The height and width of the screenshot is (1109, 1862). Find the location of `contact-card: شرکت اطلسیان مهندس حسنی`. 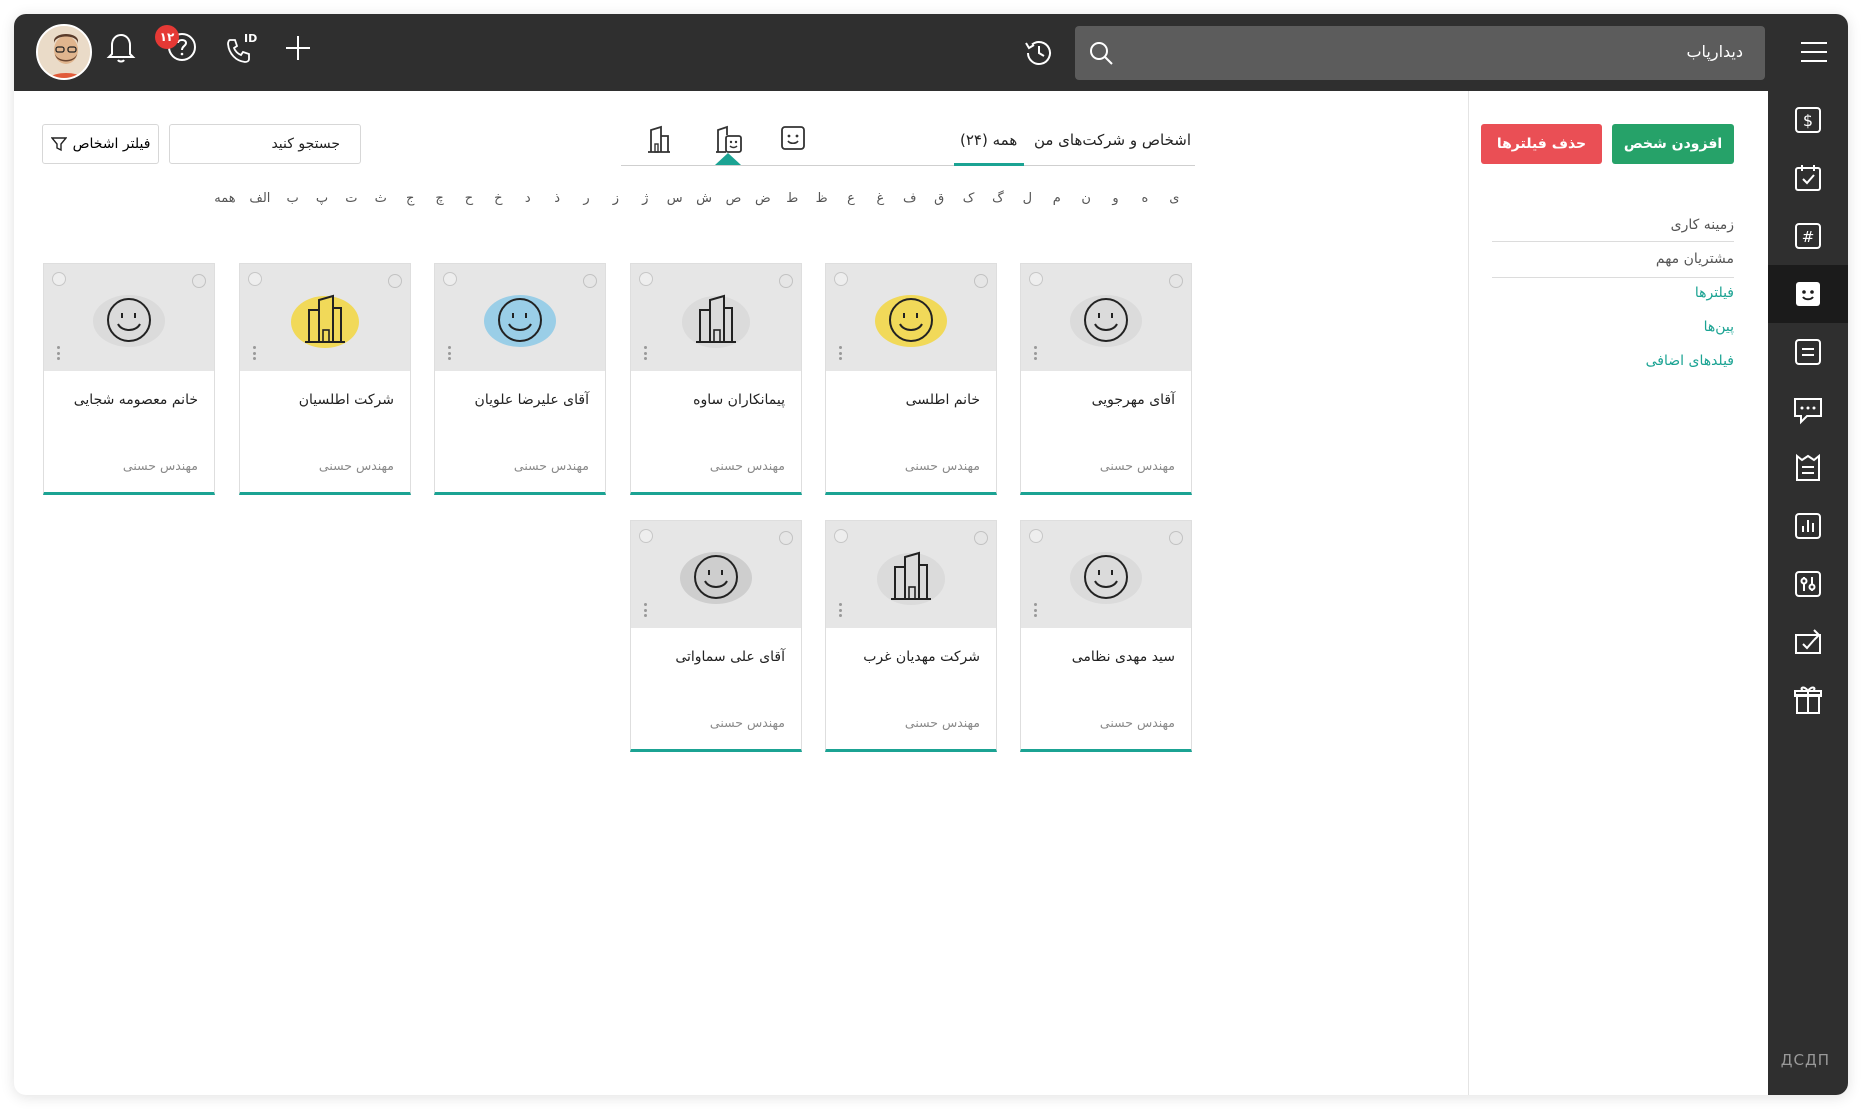

contact-card: شرکت اطلسیان مهندس حسنی is located at coordinates (325, 379).